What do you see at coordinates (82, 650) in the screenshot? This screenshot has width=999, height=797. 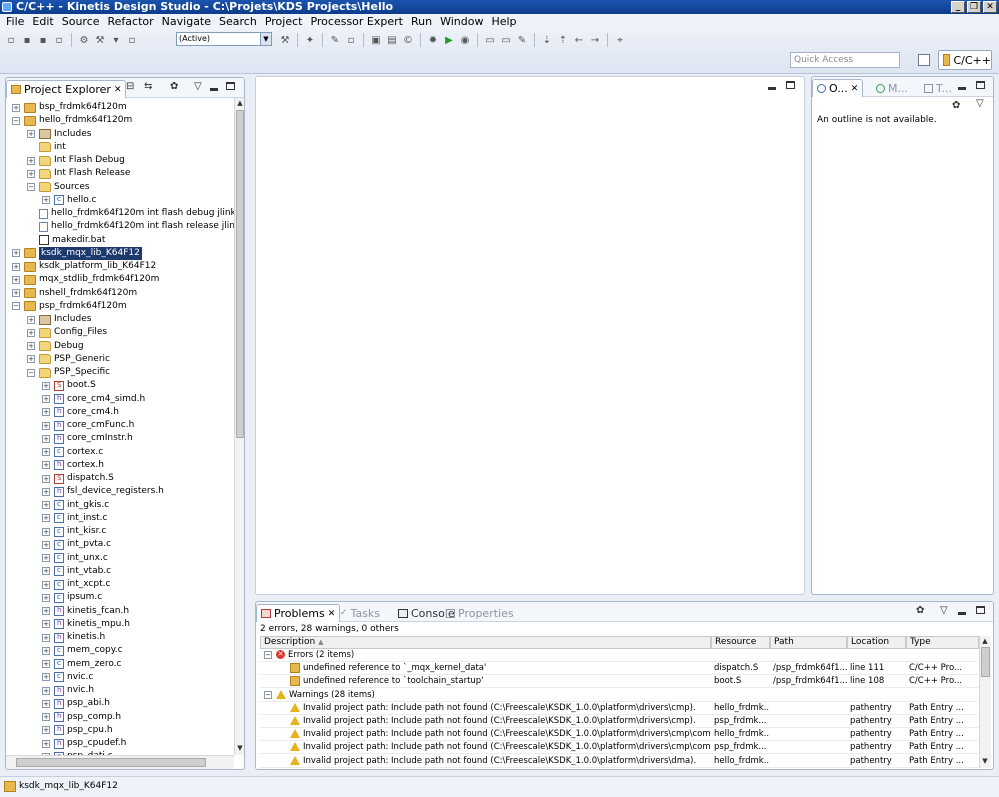 I see `tree-item: + mem_copy.c` at bounding box center [82, 650].